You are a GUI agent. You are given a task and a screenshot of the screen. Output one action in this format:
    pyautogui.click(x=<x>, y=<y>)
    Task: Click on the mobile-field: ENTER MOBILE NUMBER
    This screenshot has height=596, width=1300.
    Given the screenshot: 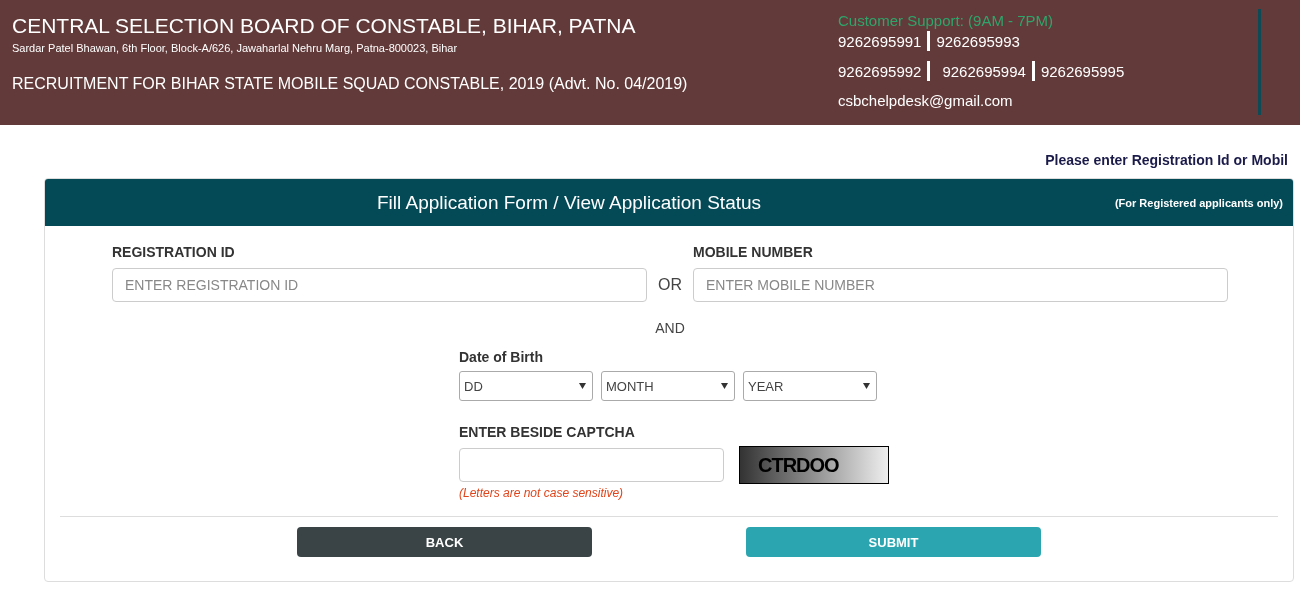 What is the action you would take?
    pyautogui.click(x=960, y=285)
    